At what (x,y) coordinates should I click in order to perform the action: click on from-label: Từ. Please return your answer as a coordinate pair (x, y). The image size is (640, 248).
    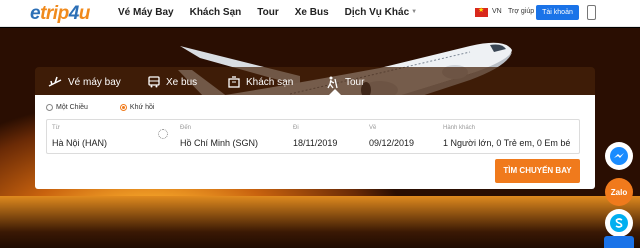
    Looking at the image, I should click on (56, 128).